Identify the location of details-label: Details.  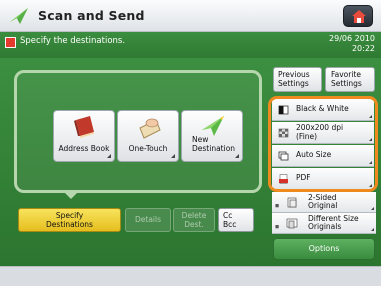
(147, 219).